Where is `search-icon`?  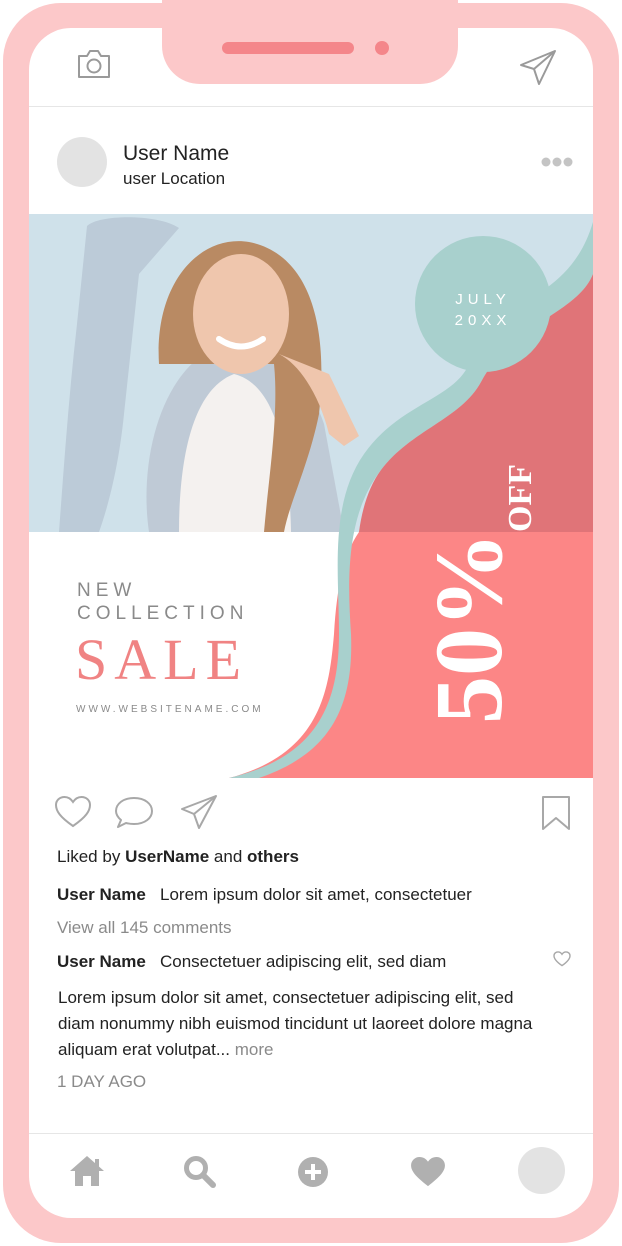
search-icon is located at coordinates (200, 1172).